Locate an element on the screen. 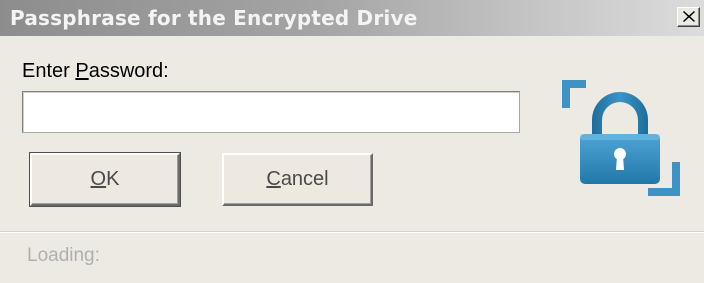  password-label-accelerator: P is located at coordinates (82, 71).